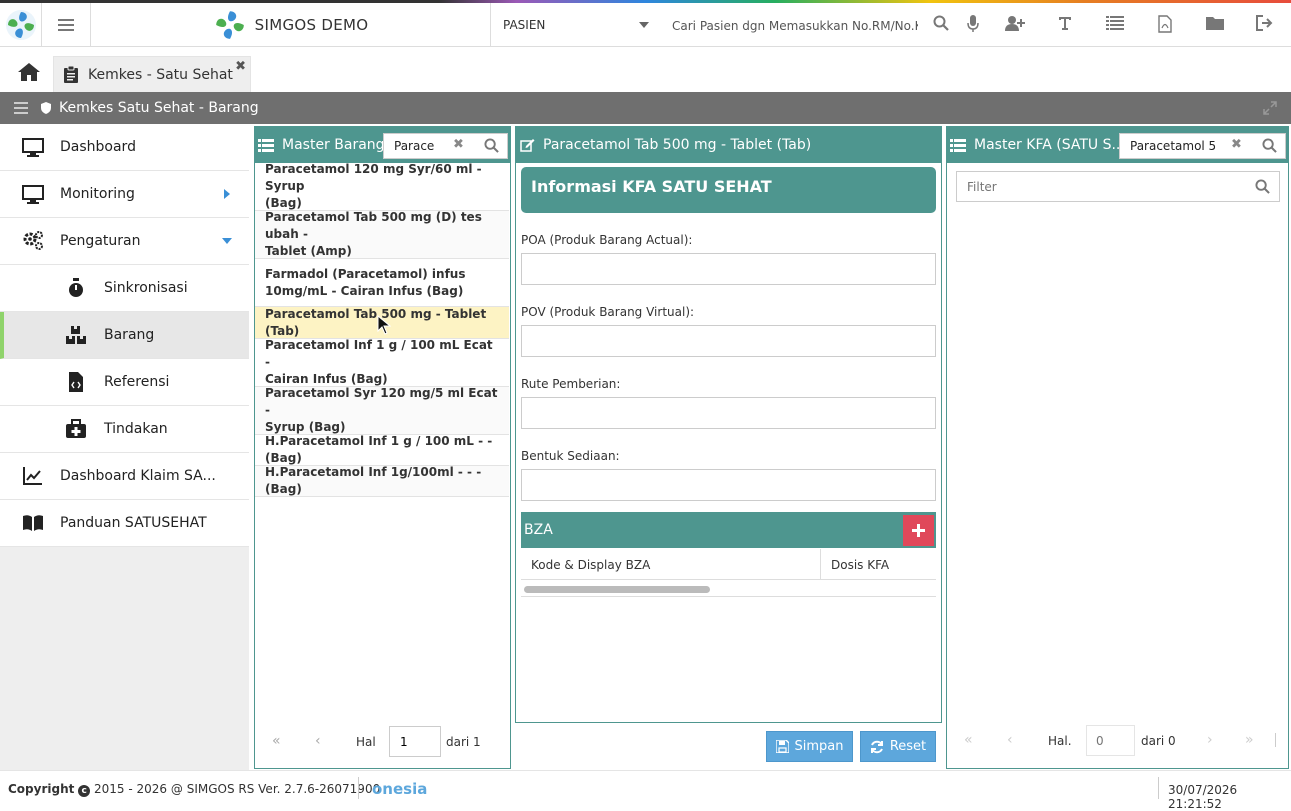 The height and width of the screenshot is (811, 1291). I want to click on sidebar-item-pengaturan: Pengaturan, so click(124, 241).